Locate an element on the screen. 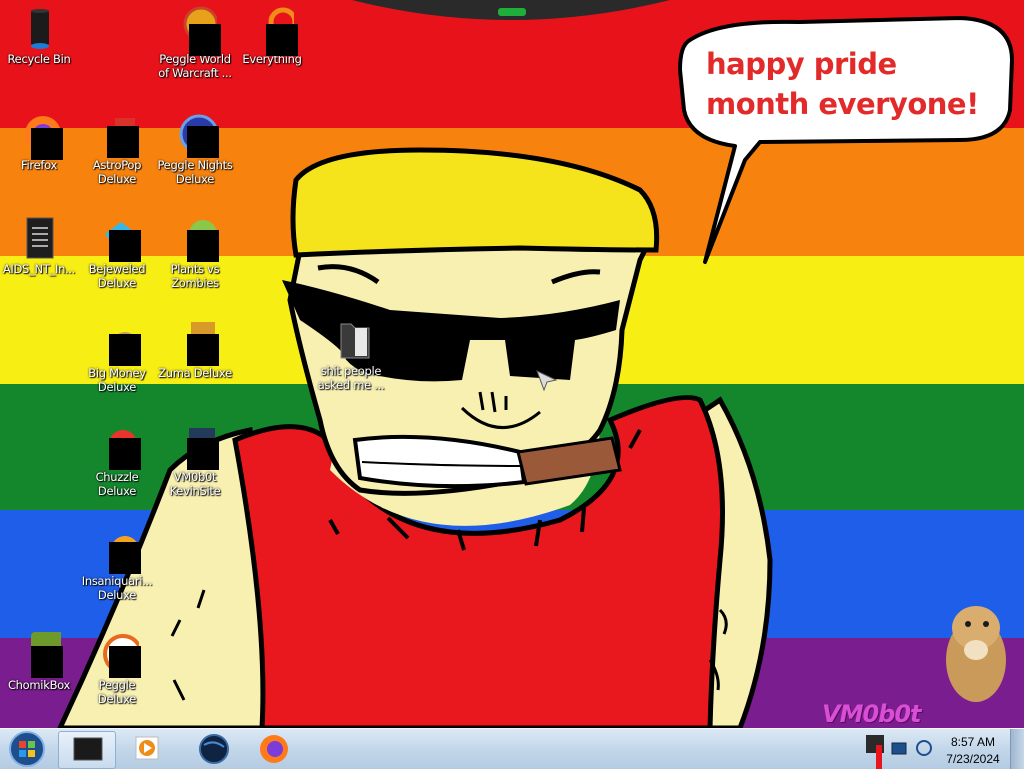 The height and width of the screenshot is (773, 1024). bejeweled-icon is located at coordinates (118, 239).